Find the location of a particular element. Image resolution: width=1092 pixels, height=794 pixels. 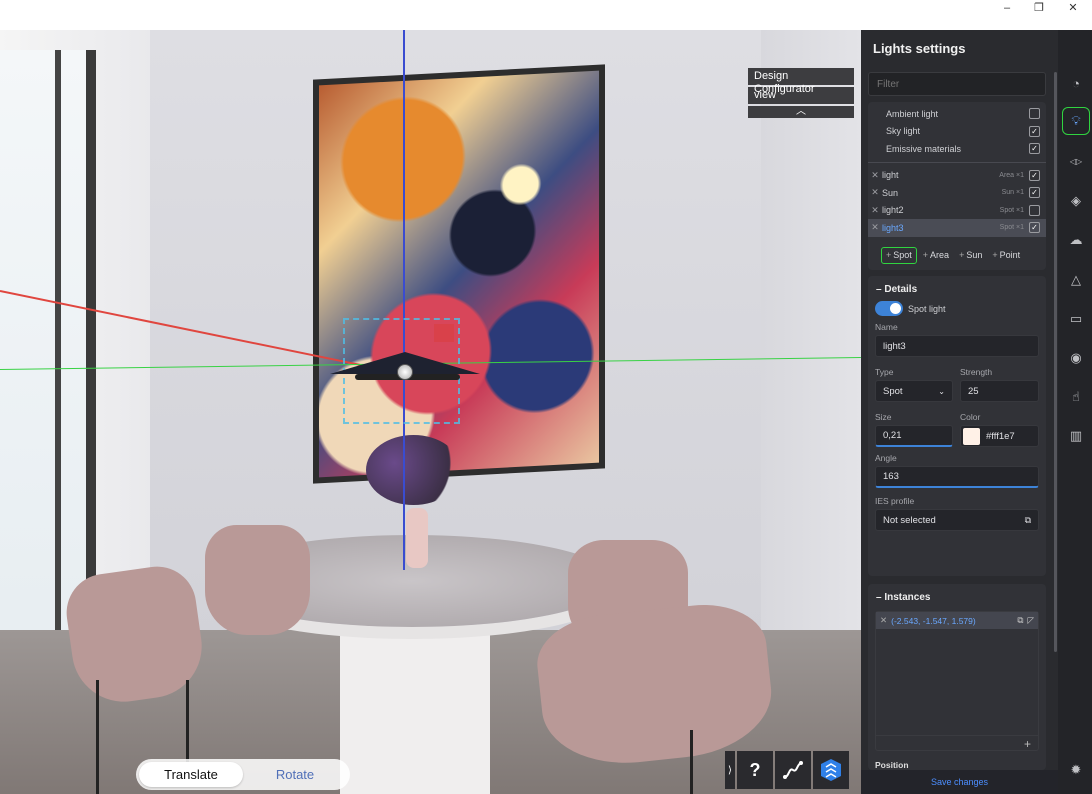

divider is located at coordinates (957, 735).